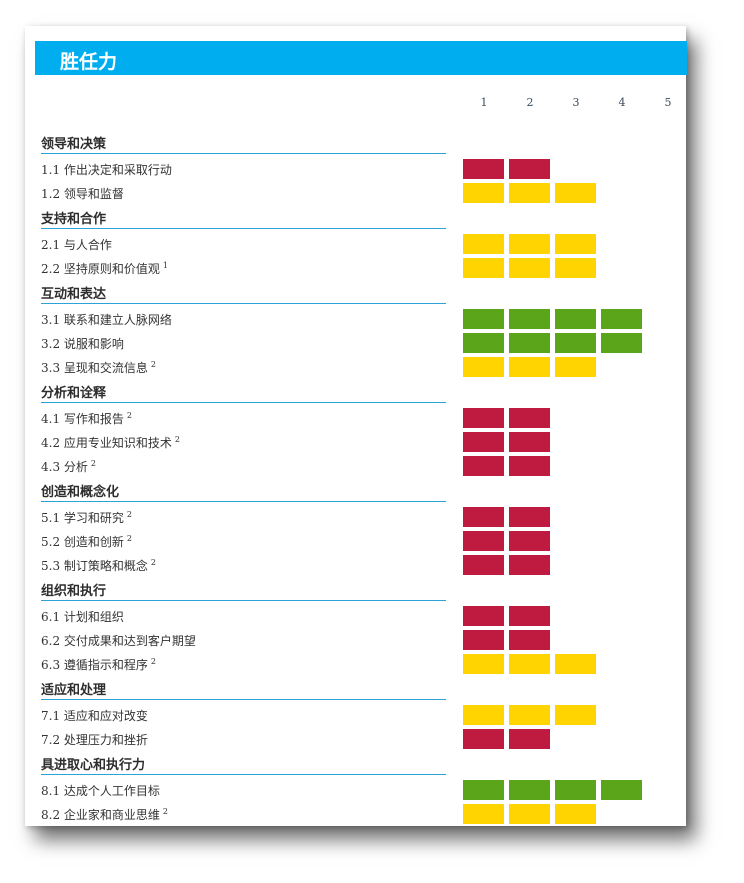  What do you see at coordinates (165, 265) in the screenshot?
I see `footnote-marker: 1` at bounding box center [165, 265].